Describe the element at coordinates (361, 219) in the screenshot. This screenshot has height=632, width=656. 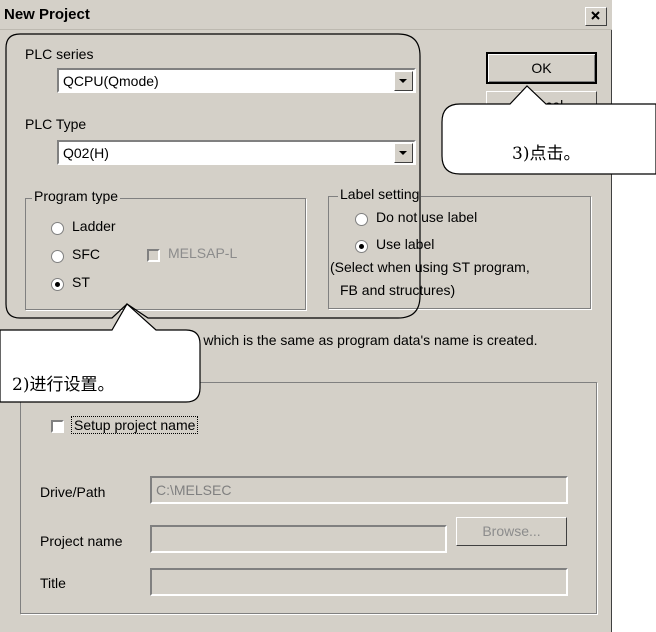
I see `do-not-use-label-radio` at that location.